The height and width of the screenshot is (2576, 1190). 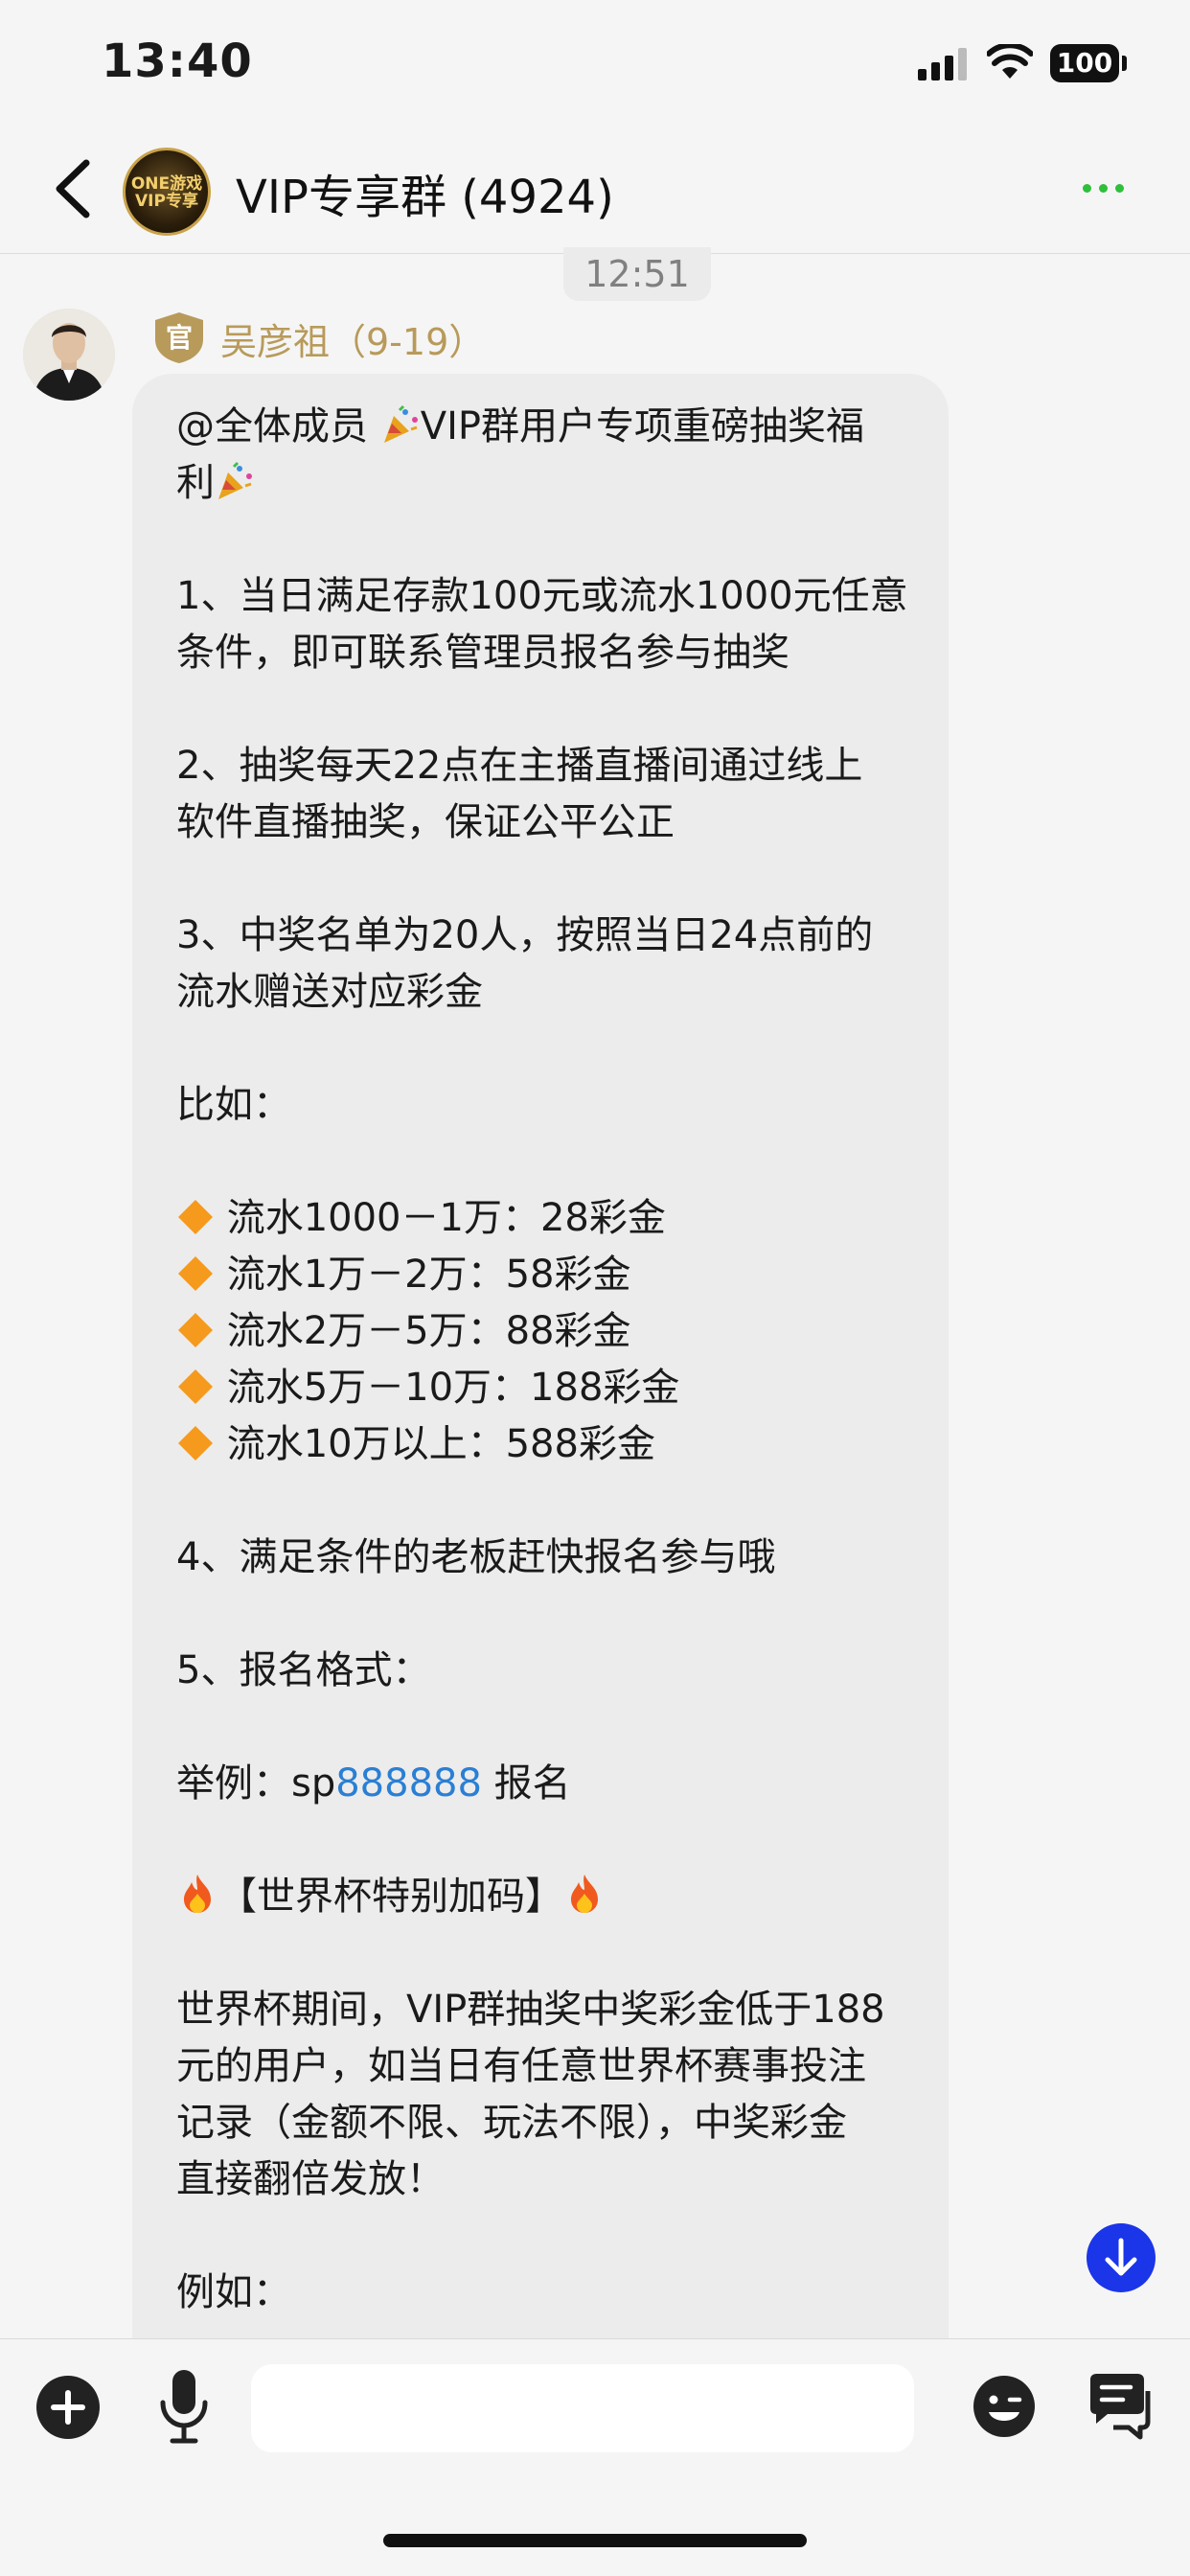 What do you see at coordinates (167, 192) in the screenshot?
I see `group-avatar: ONE游戏 VIP专享` at bounding box center [167, 192].